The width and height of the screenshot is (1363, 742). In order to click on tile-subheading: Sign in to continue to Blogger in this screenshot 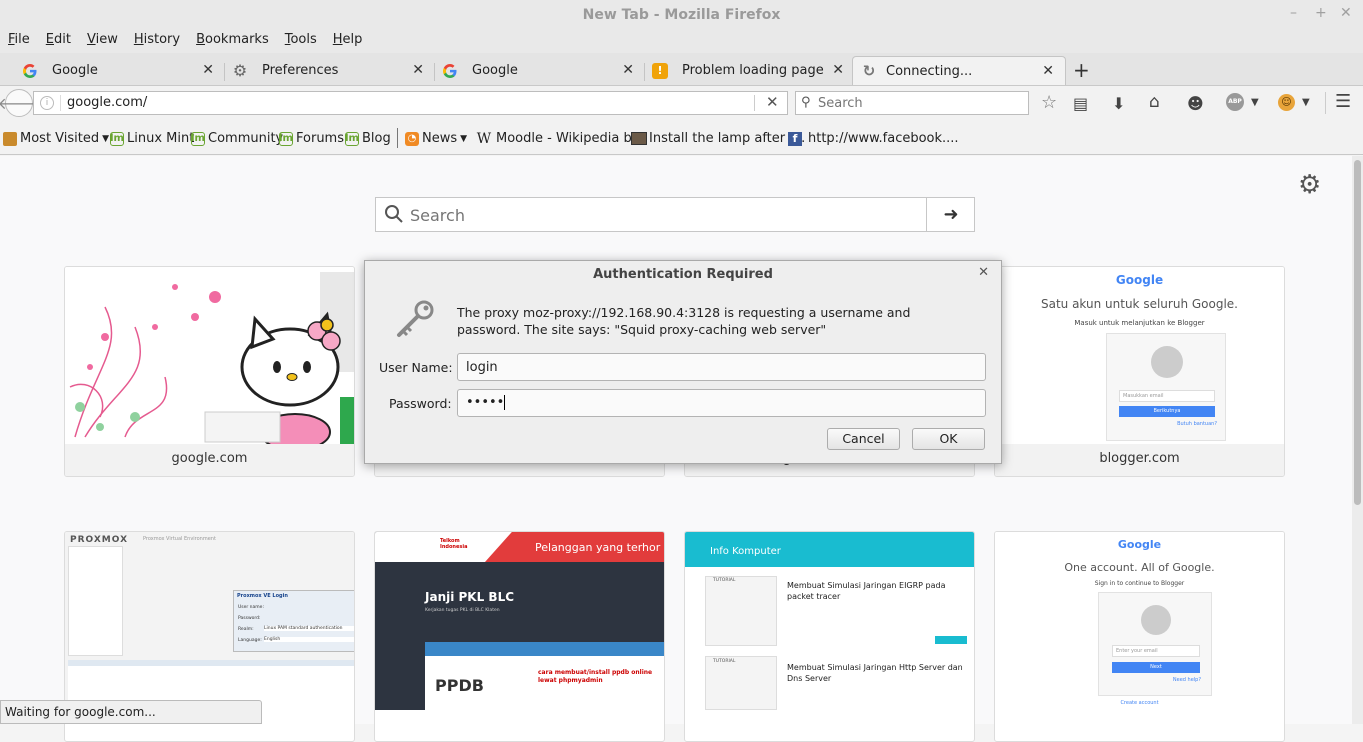, I will do `click(1139, 583)`.